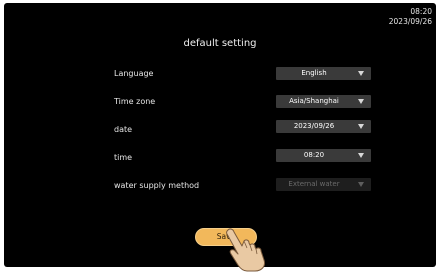 The width and height of the screenshot is (440, 272). I want to click on water-supply-select: External water, so click(323, 184).